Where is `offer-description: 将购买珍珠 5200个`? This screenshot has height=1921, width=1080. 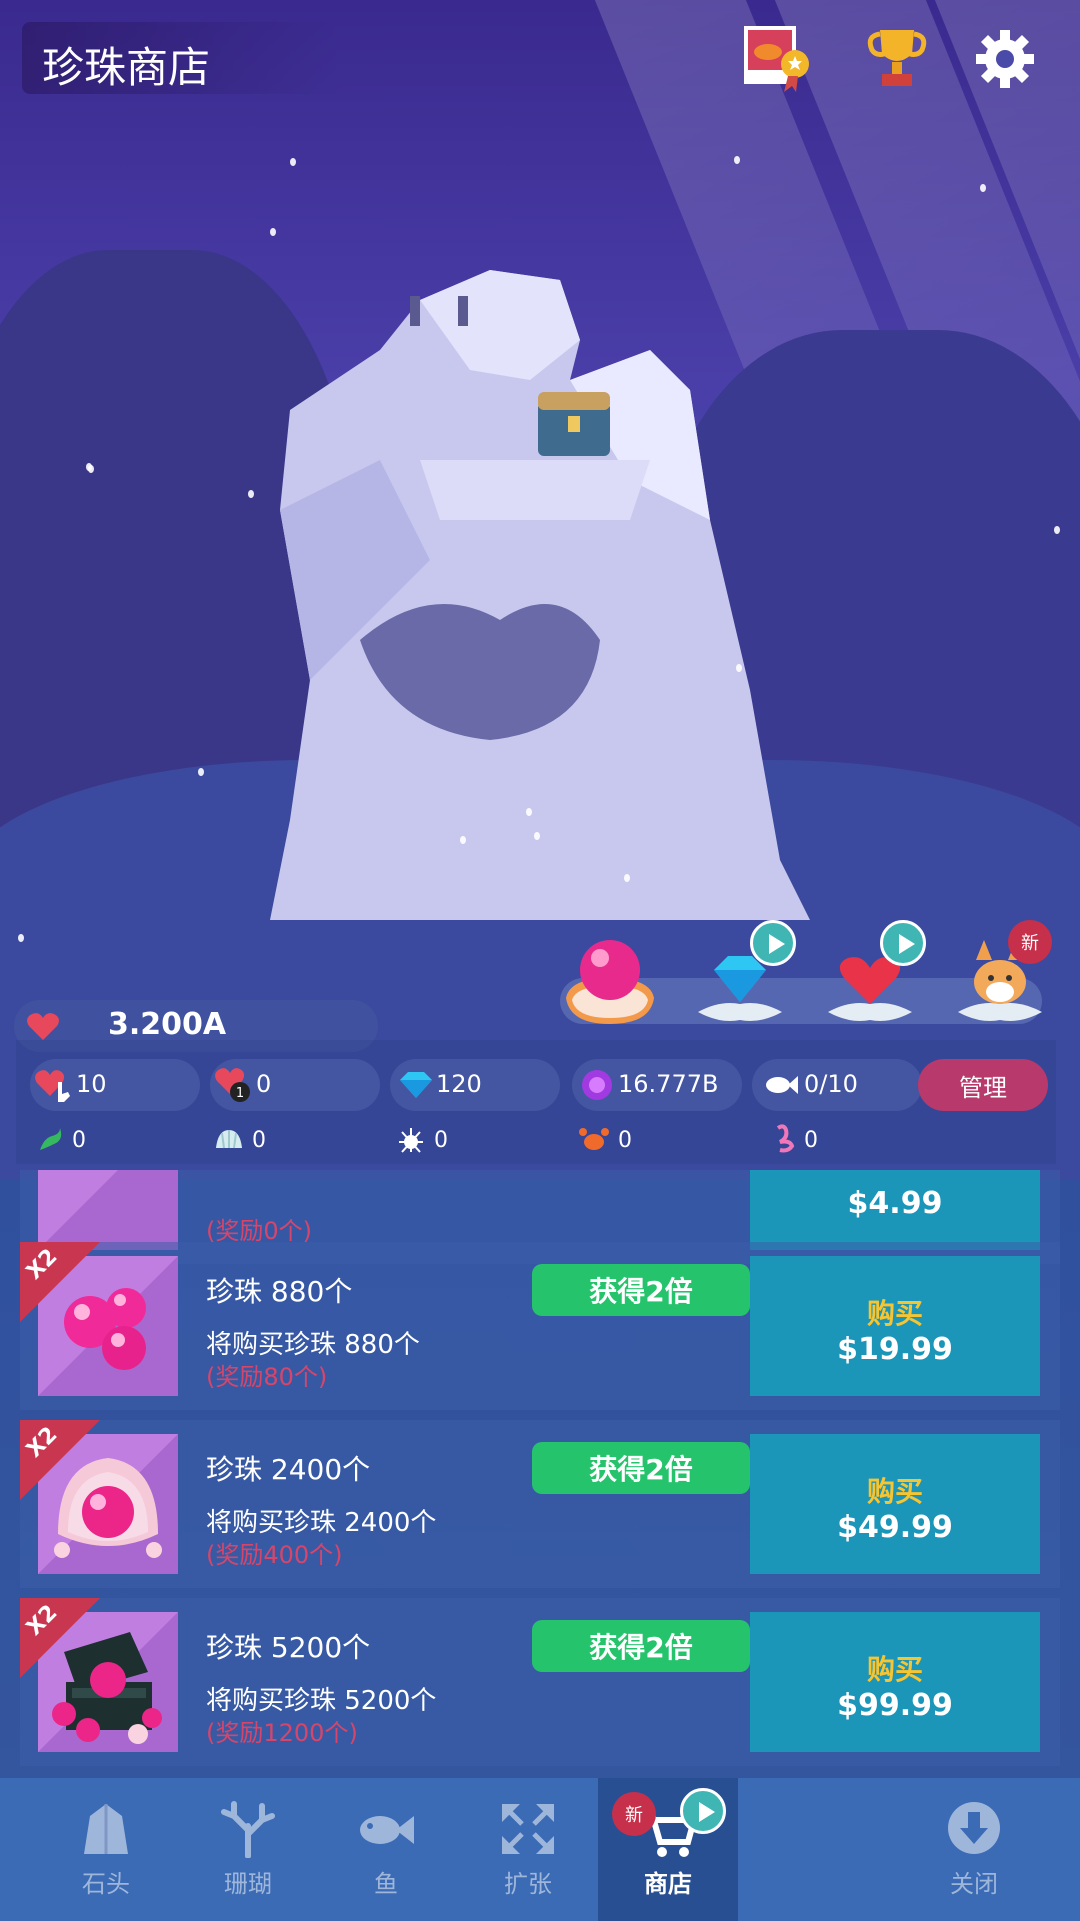 offer-description: 将购买珍珠 5200个 is located at coordinates (321, 1701).